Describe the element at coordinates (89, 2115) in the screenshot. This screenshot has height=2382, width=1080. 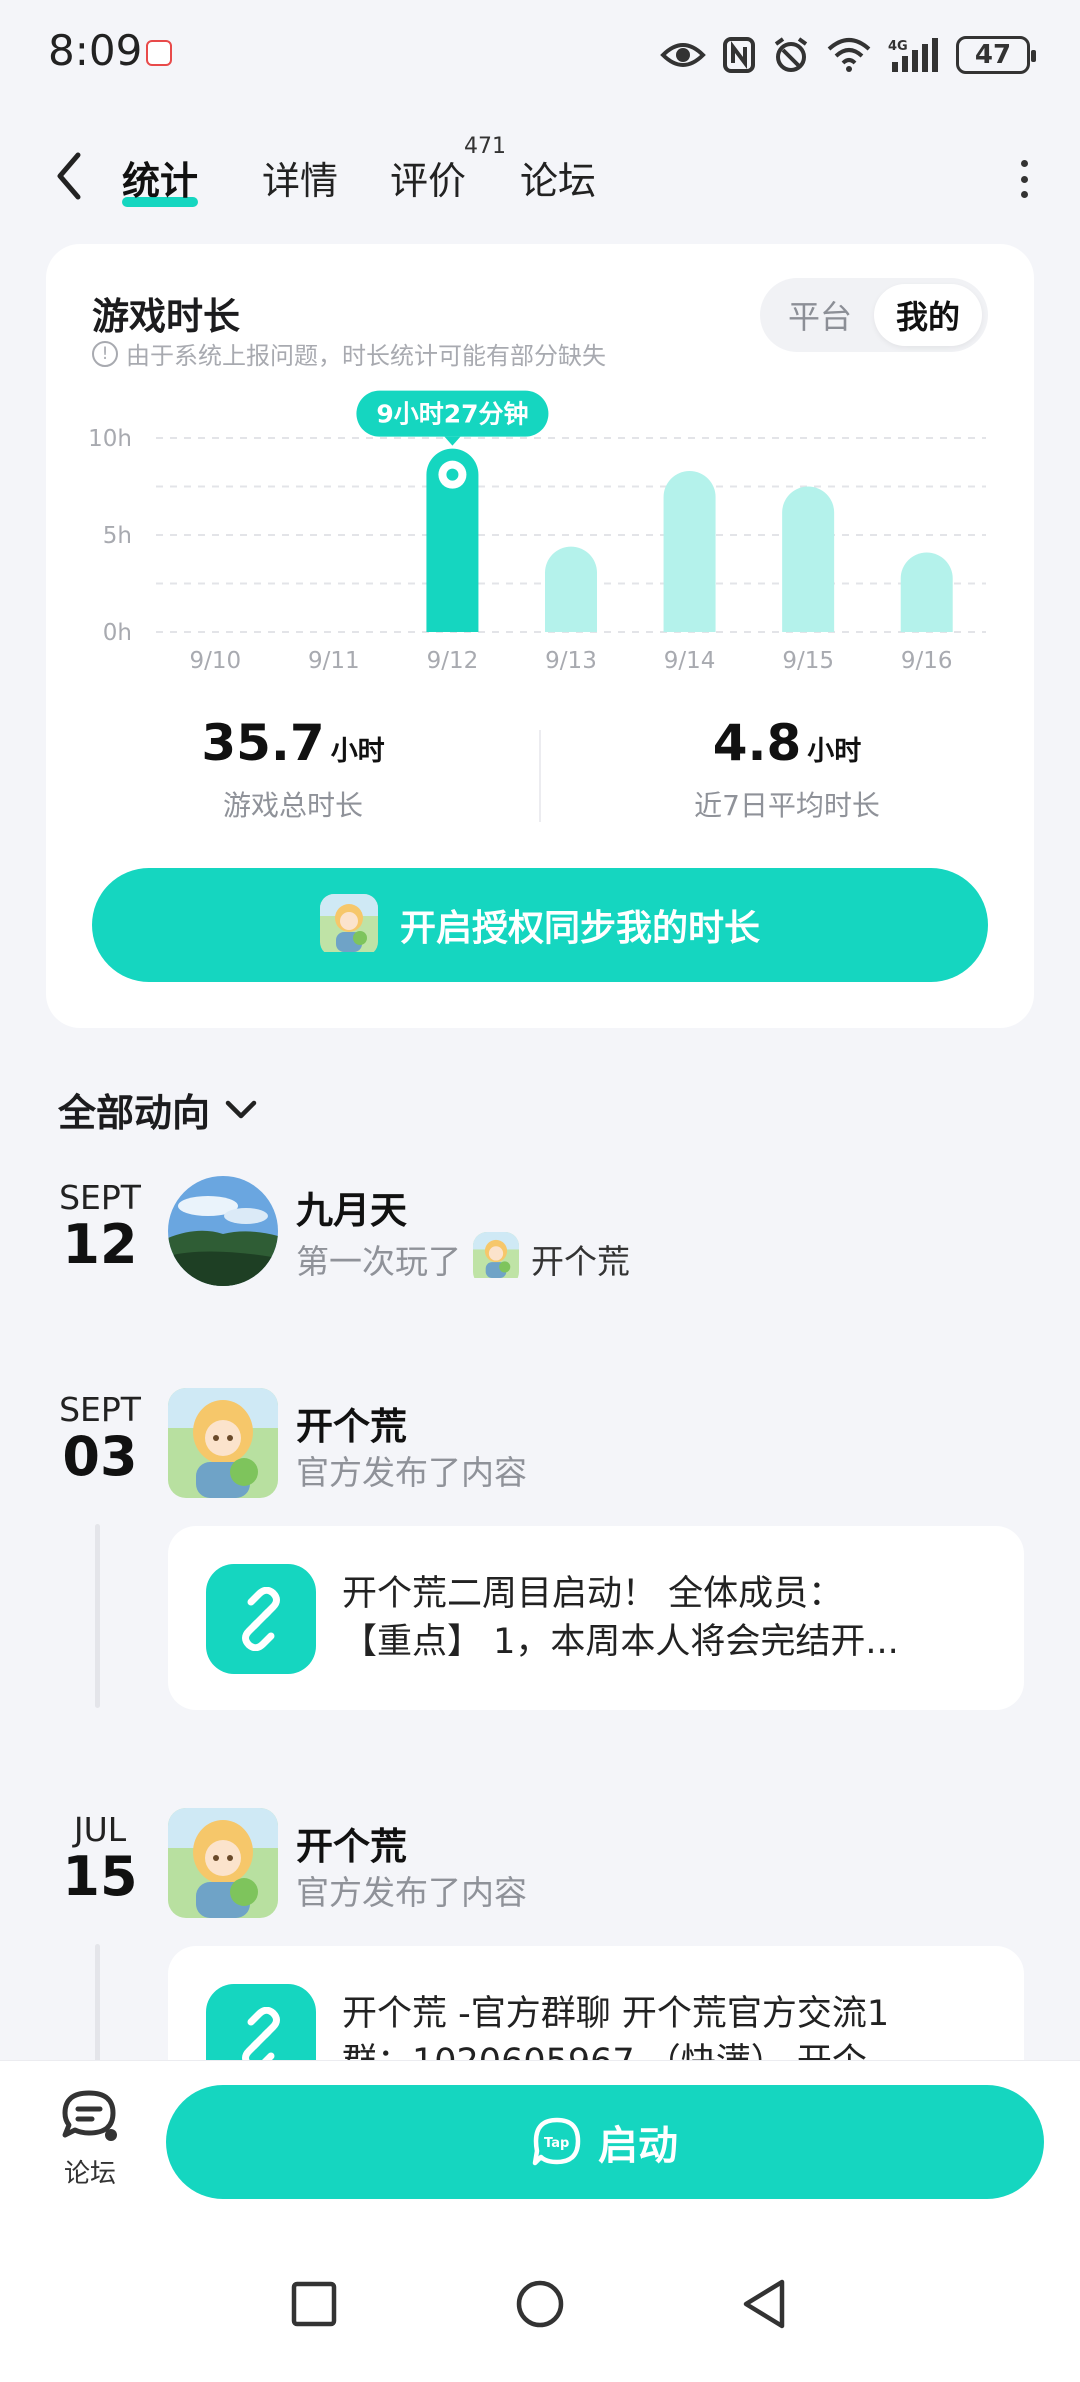
I see `chat-bubble-icon` at that location.